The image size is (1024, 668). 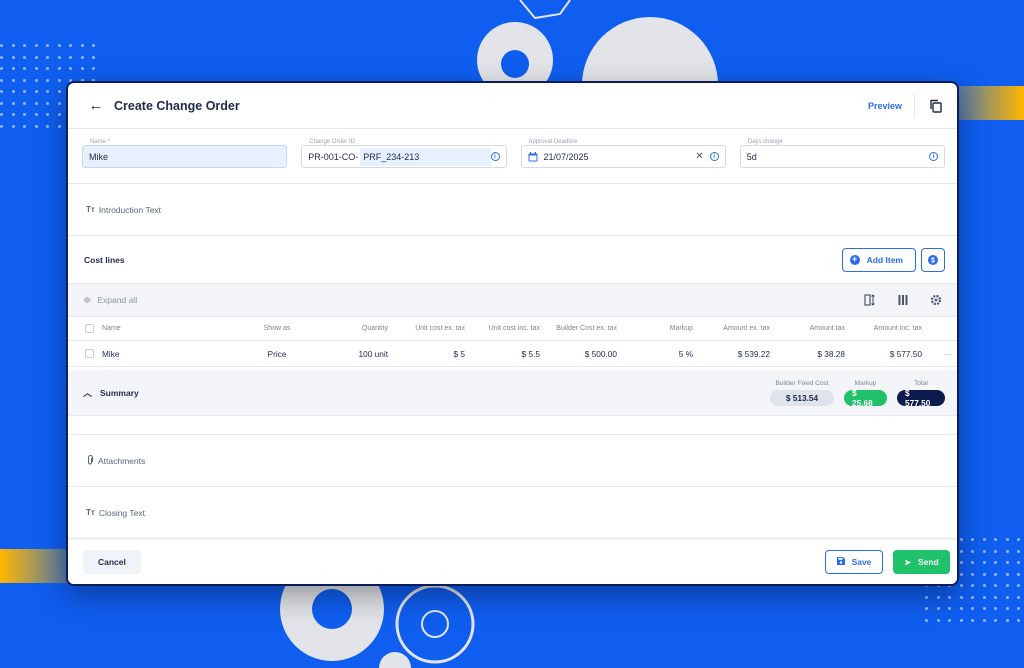 I want to click on copy-icon, so click(x=935, y=106).